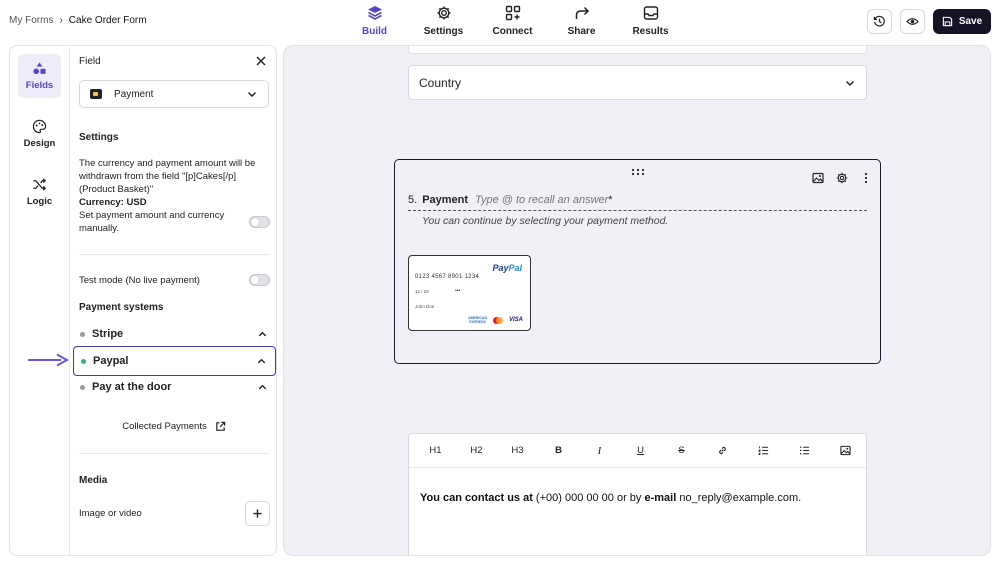  I want to click on bullet-list-button, so click(804, 450).